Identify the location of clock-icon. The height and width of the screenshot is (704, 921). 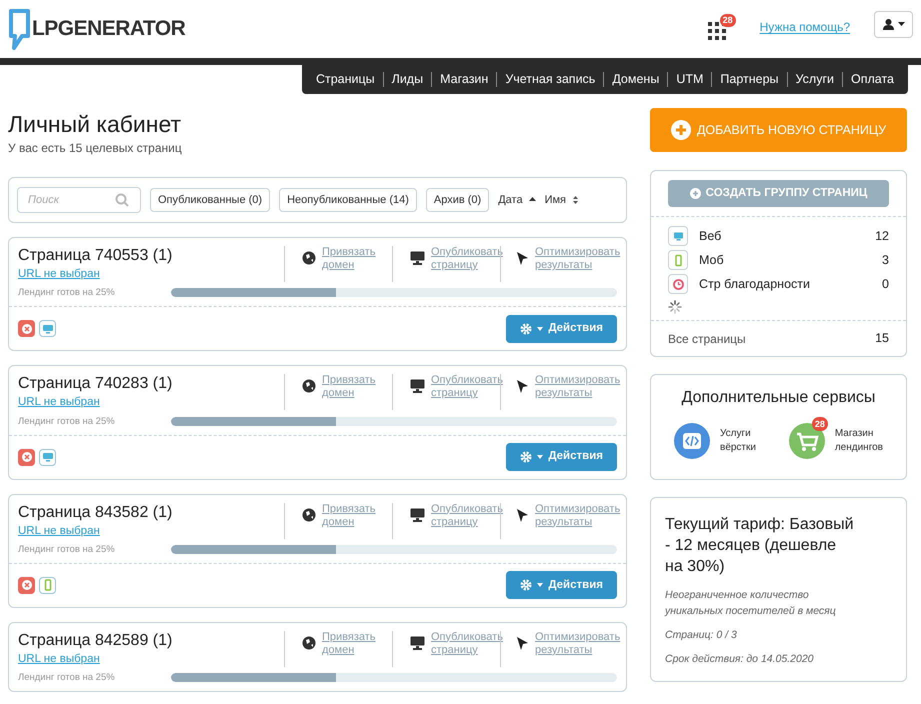
(678, 284).